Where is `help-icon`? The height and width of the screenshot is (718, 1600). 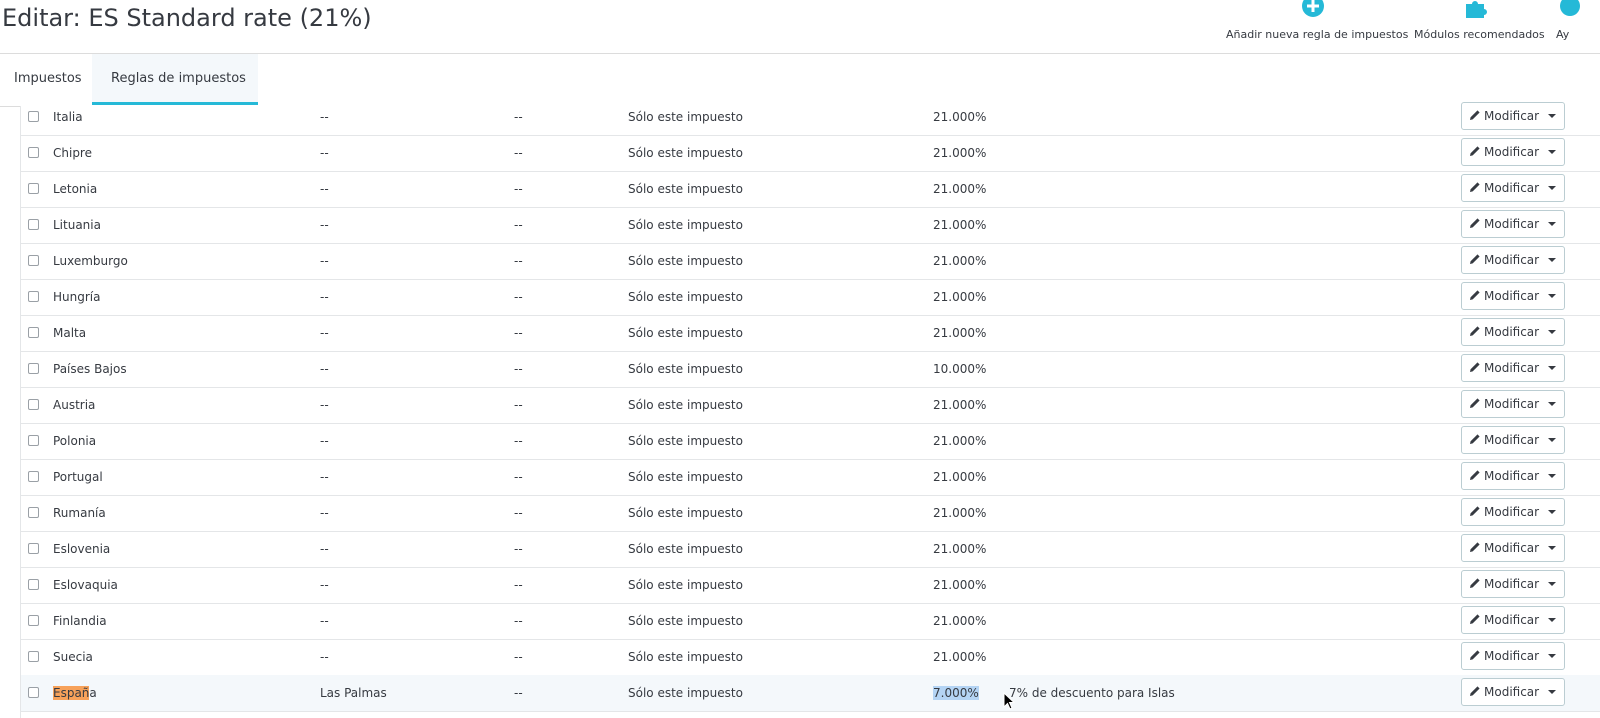
help-icon is located at coordinates (1570, 8).